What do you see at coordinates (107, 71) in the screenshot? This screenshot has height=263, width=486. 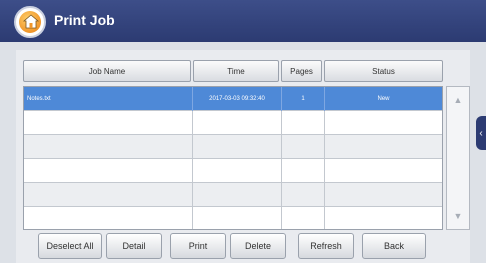 I see `column-header-job-name: Job Name` at bounding box center [107, 71].